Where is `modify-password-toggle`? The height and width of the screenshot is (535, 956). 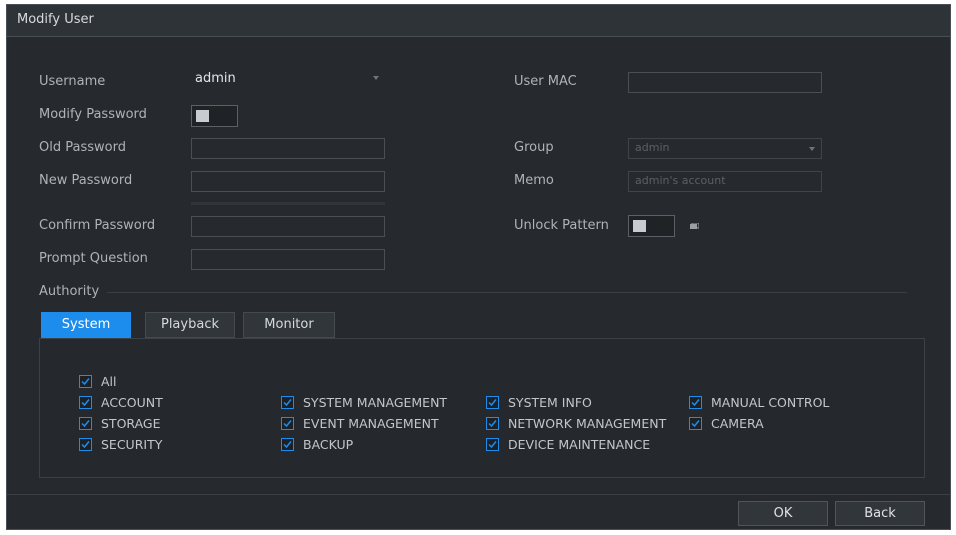 modify-password-toggle is located at coordinates (214, 116).